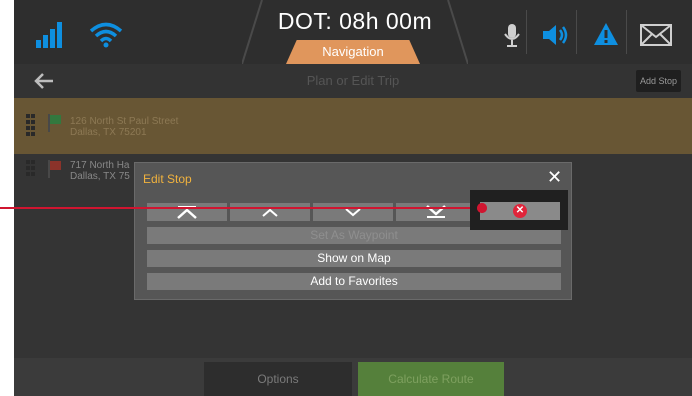 Image resolution: width=692 pixels, height=396 pixels. What do you see at coordinates (482, 208) in the screenshot?
I see `callout-pointer` at bounding box center [482, 208].